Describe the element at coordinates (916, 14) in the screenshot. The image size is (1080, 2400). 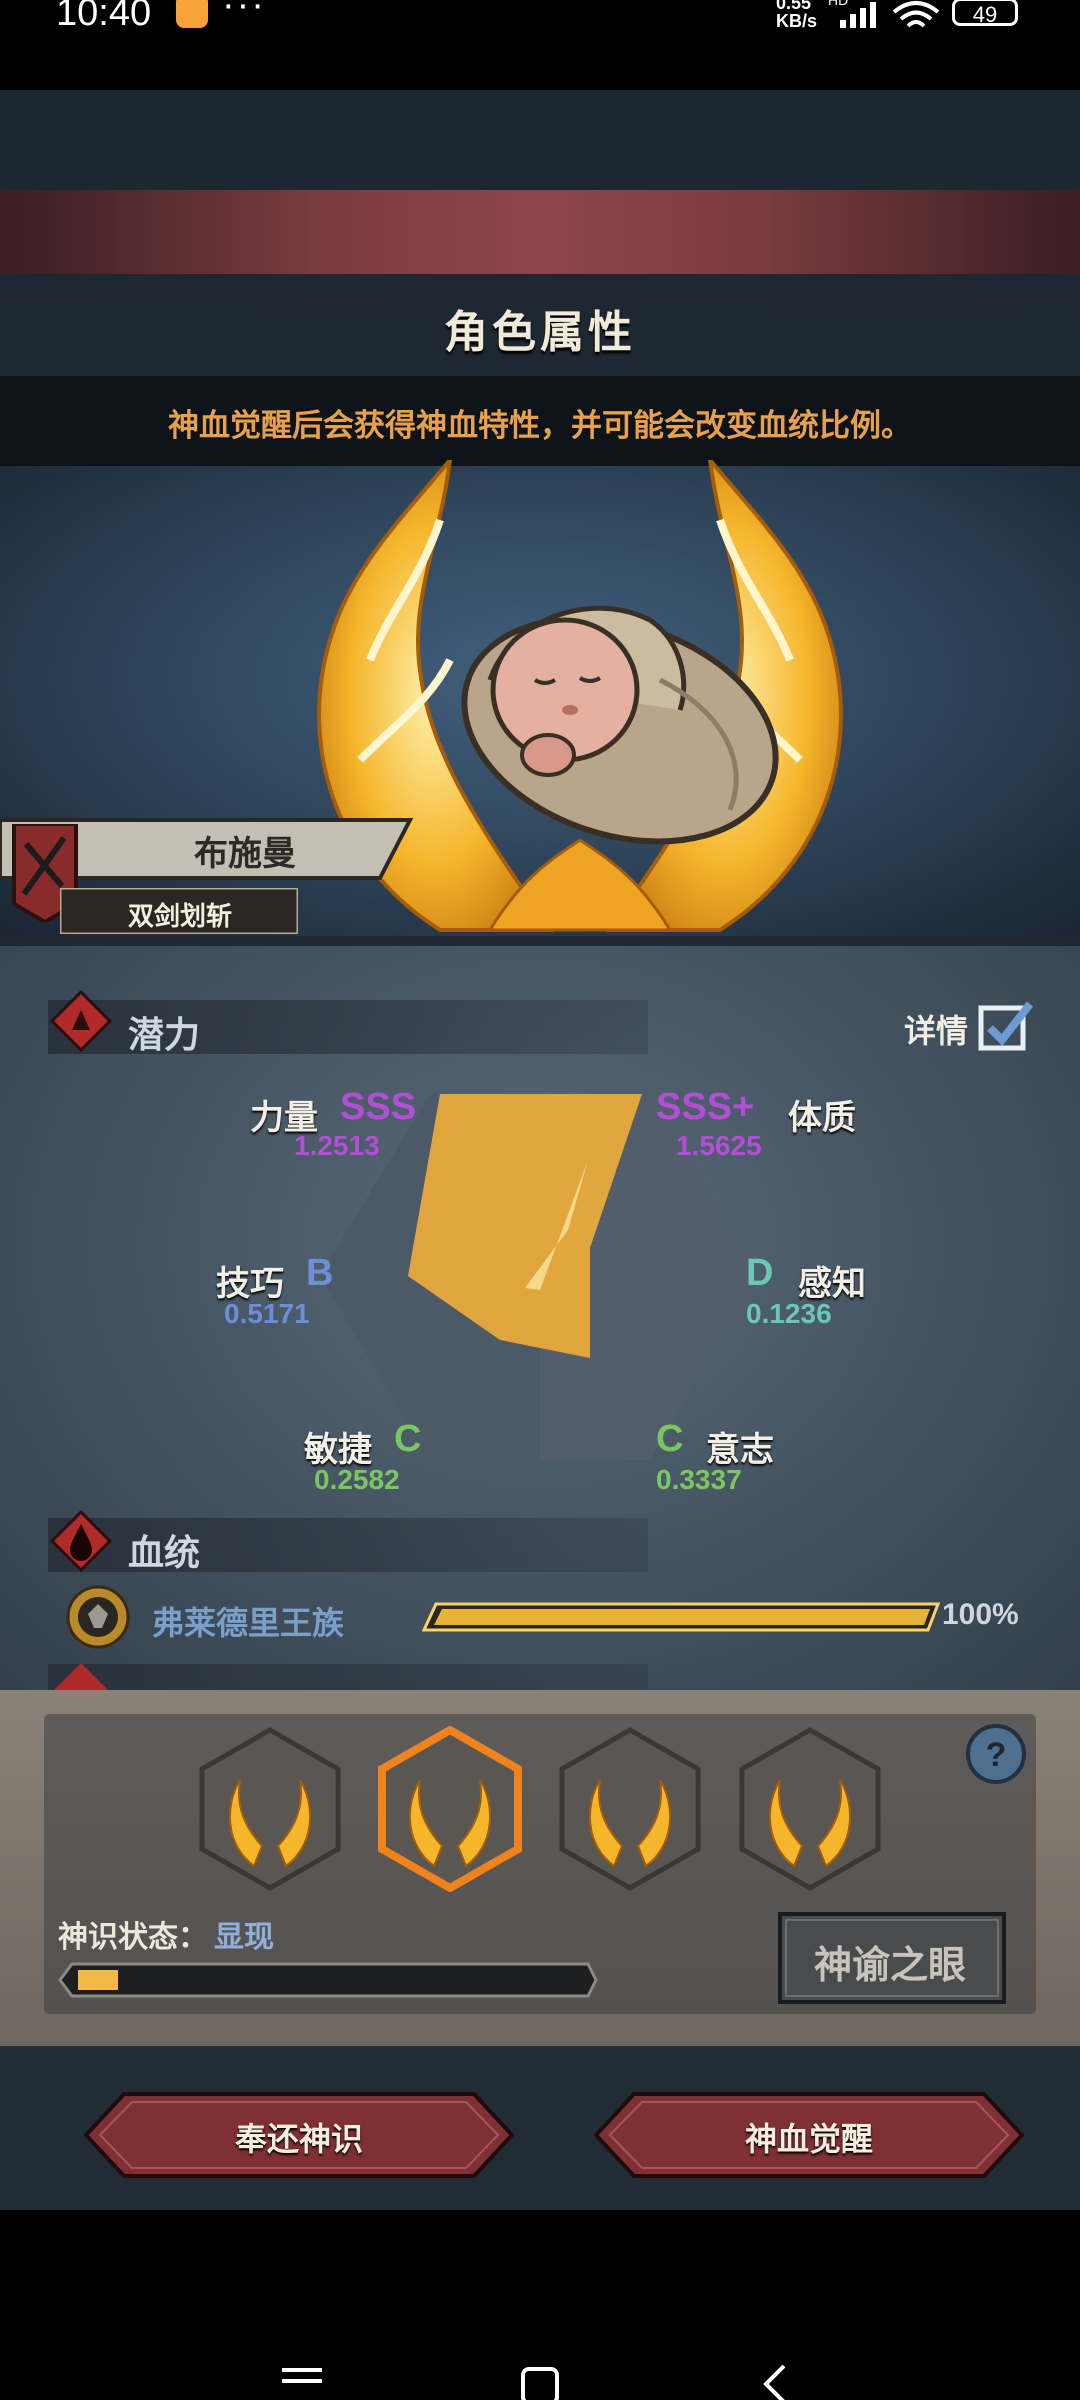
I see `wifi-icon` at that location.